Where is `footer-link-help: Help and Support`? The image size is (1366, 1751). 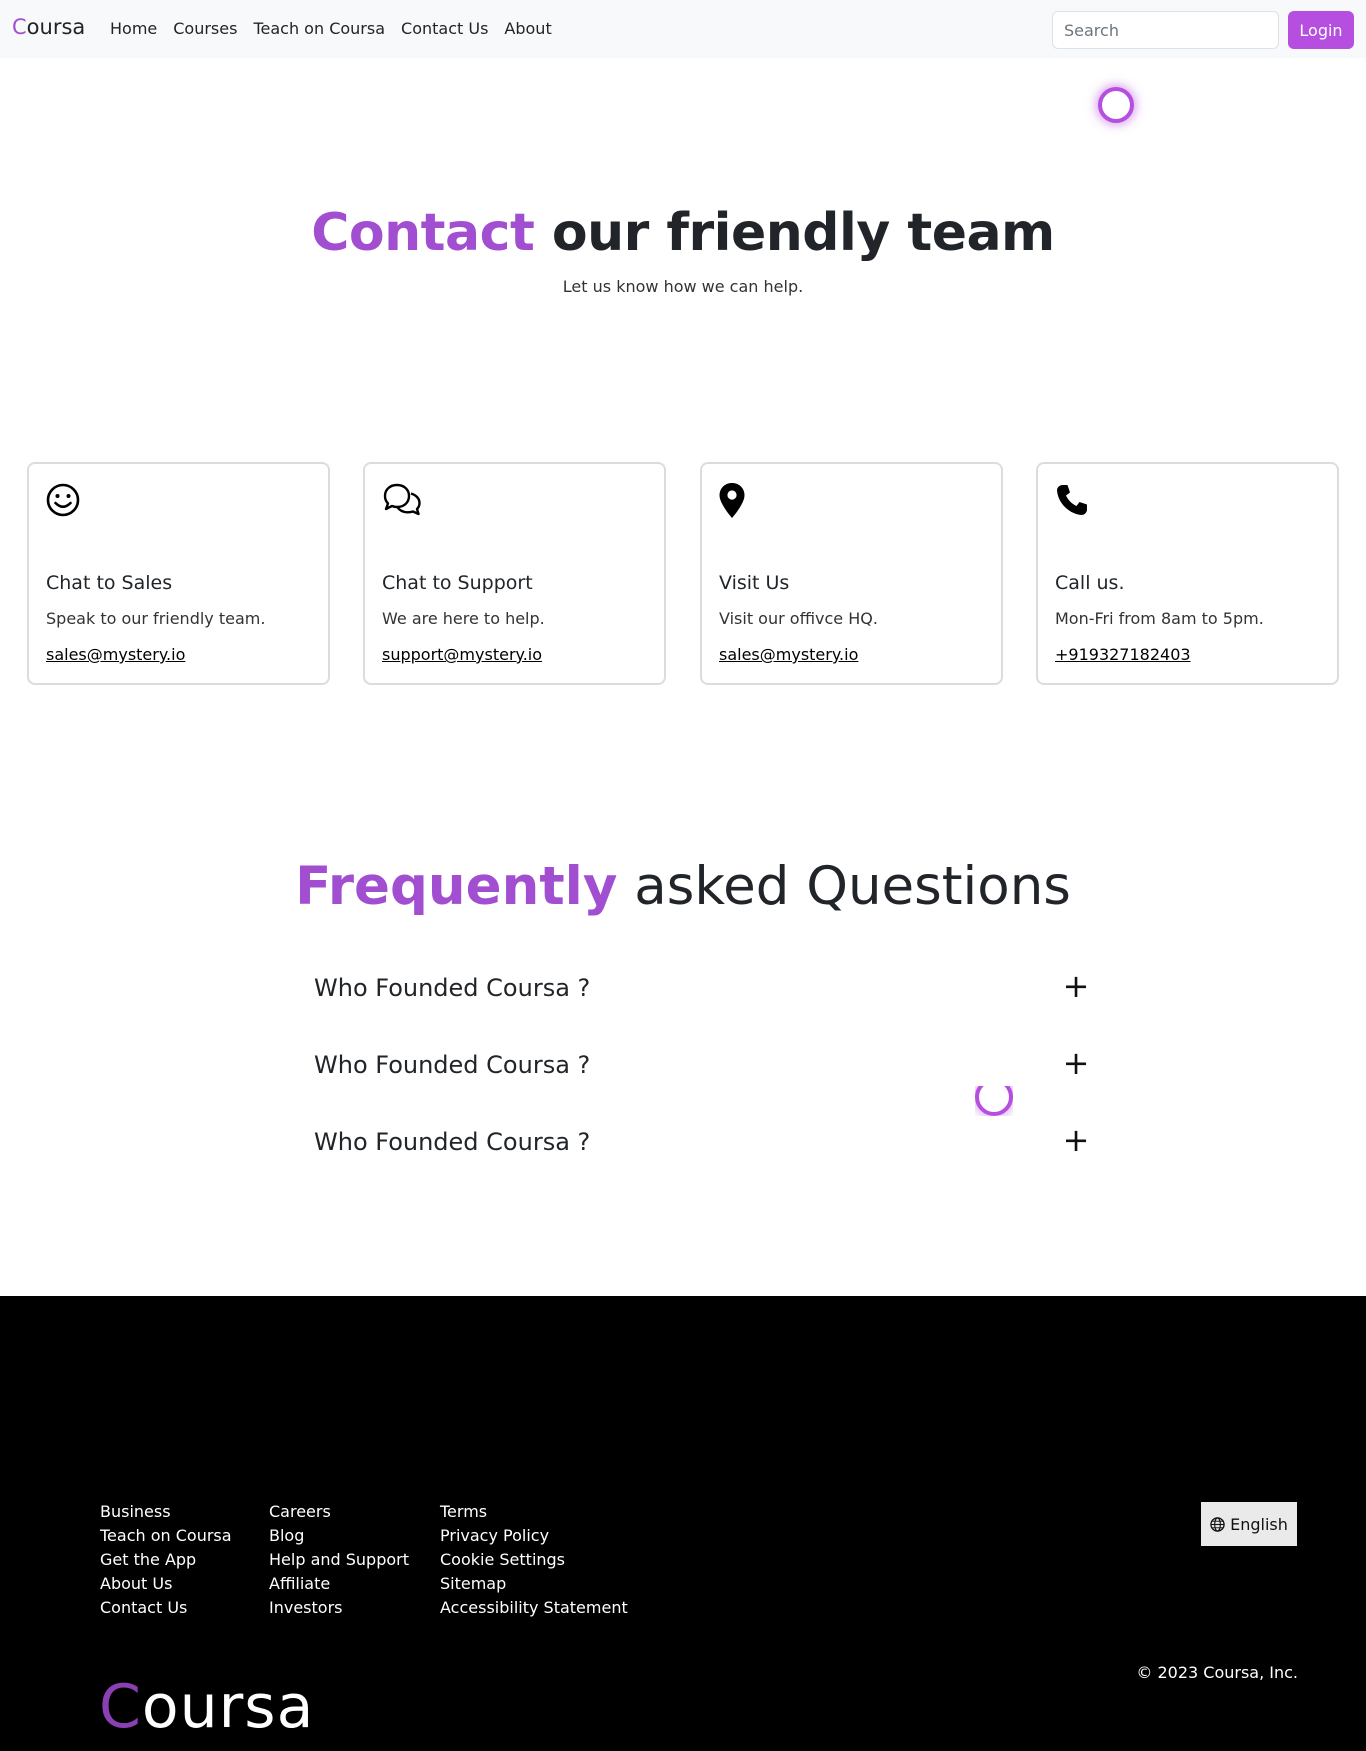
footer-link-help: Help and Support is located at coordinates (339, 1560).